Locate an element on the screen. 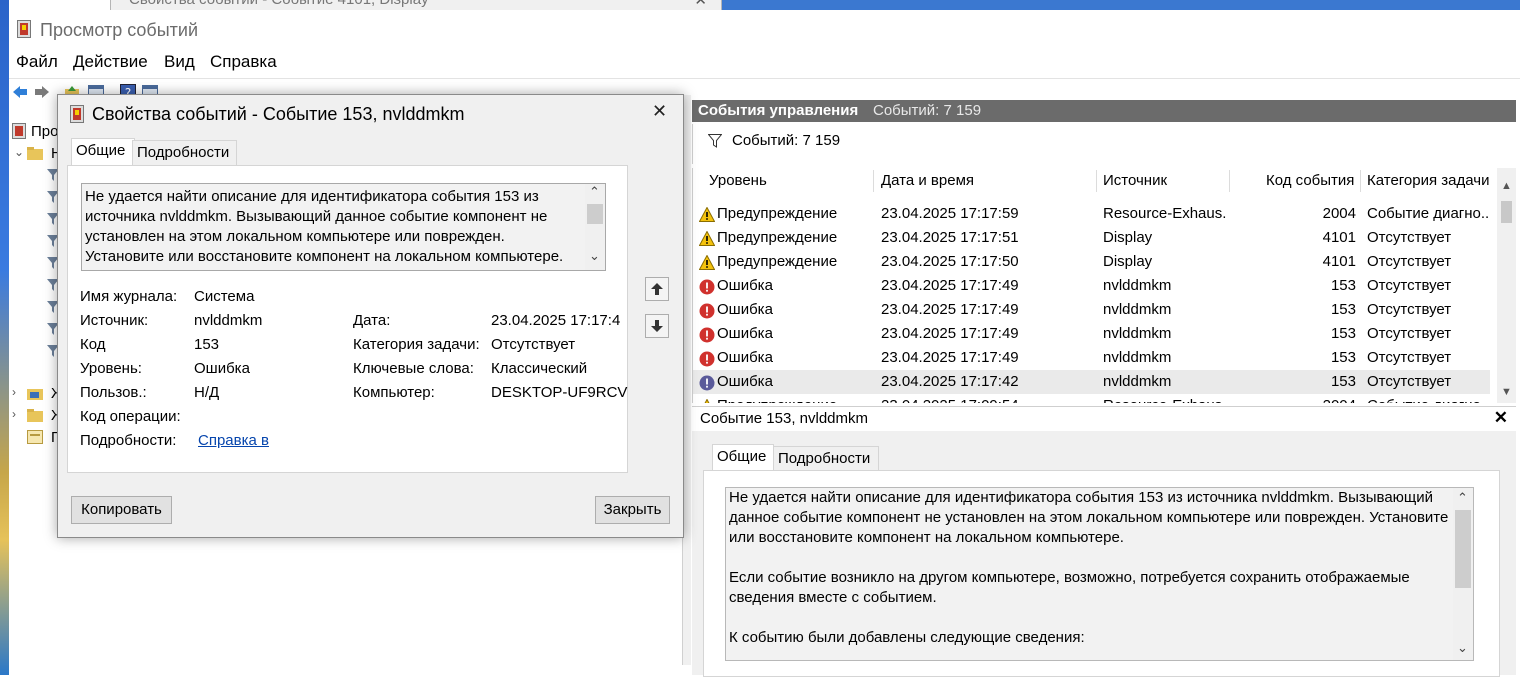 This screenshot has height=677, width=1520. forward-arrow-icon is located at coordinates (42, 92).